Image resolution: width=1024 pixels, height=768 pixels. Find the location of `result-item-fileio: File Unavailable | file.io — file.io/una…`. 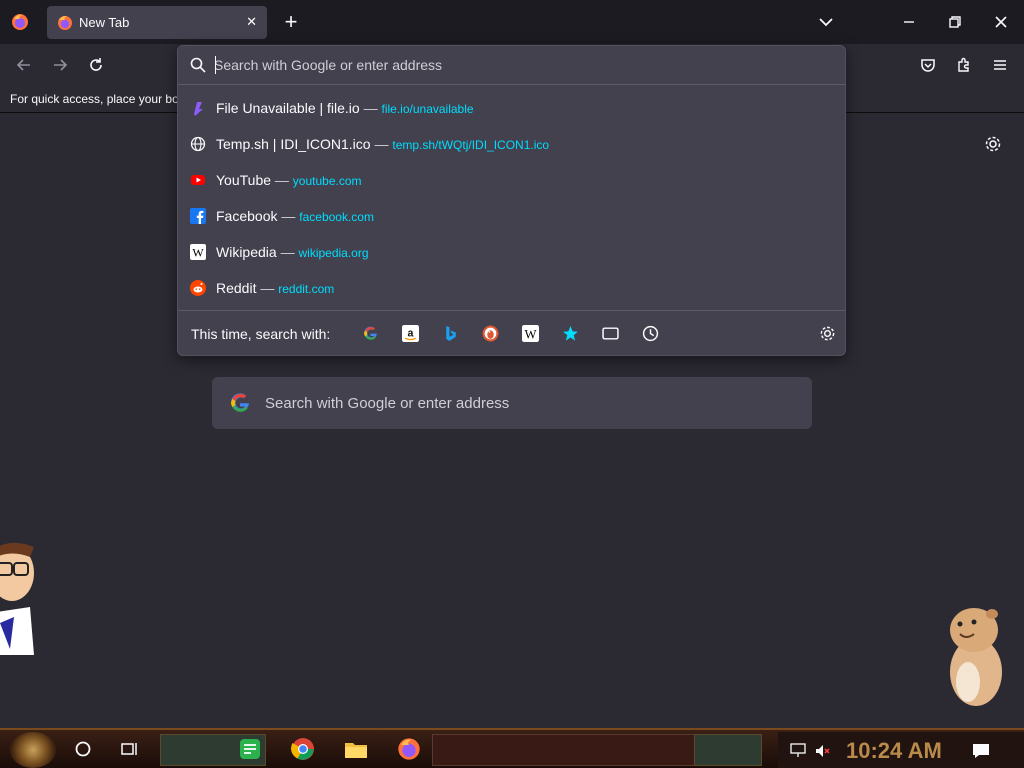

result-item-fileio: File Unavailable | file.io — file.io/una… is located at coordinates (511, 108).